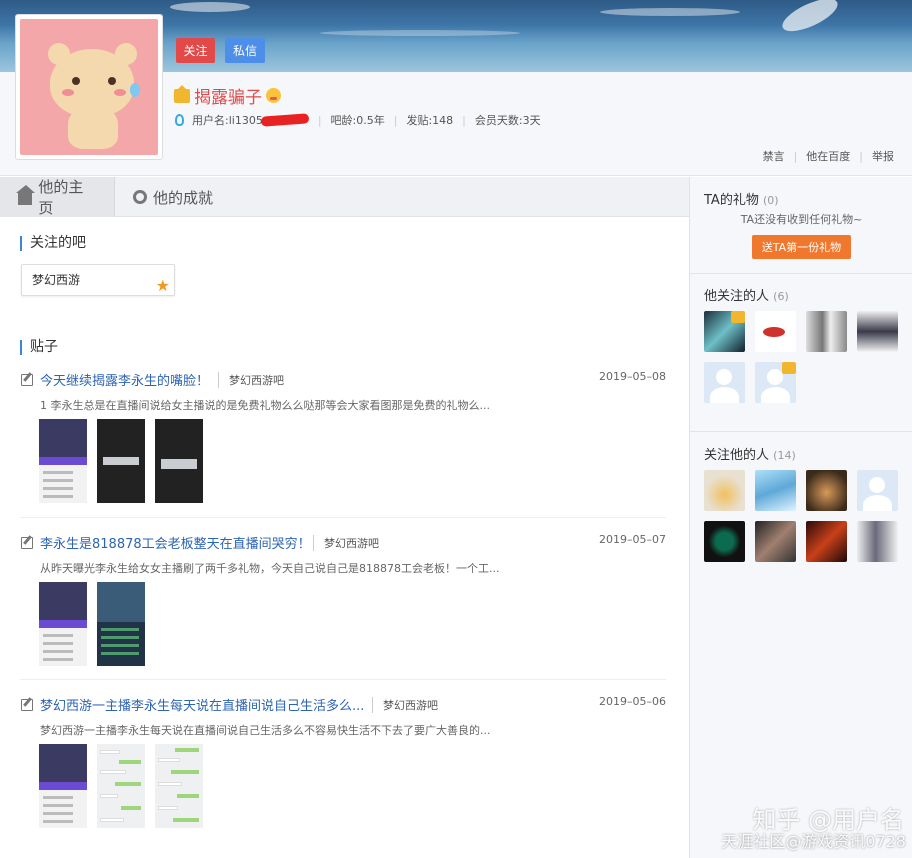 The height and width of the screenshot is (858, 912). Describe the element at coordinates (632, 376) in the screenshot. I see `post-date: 2019–05–08` at that location.